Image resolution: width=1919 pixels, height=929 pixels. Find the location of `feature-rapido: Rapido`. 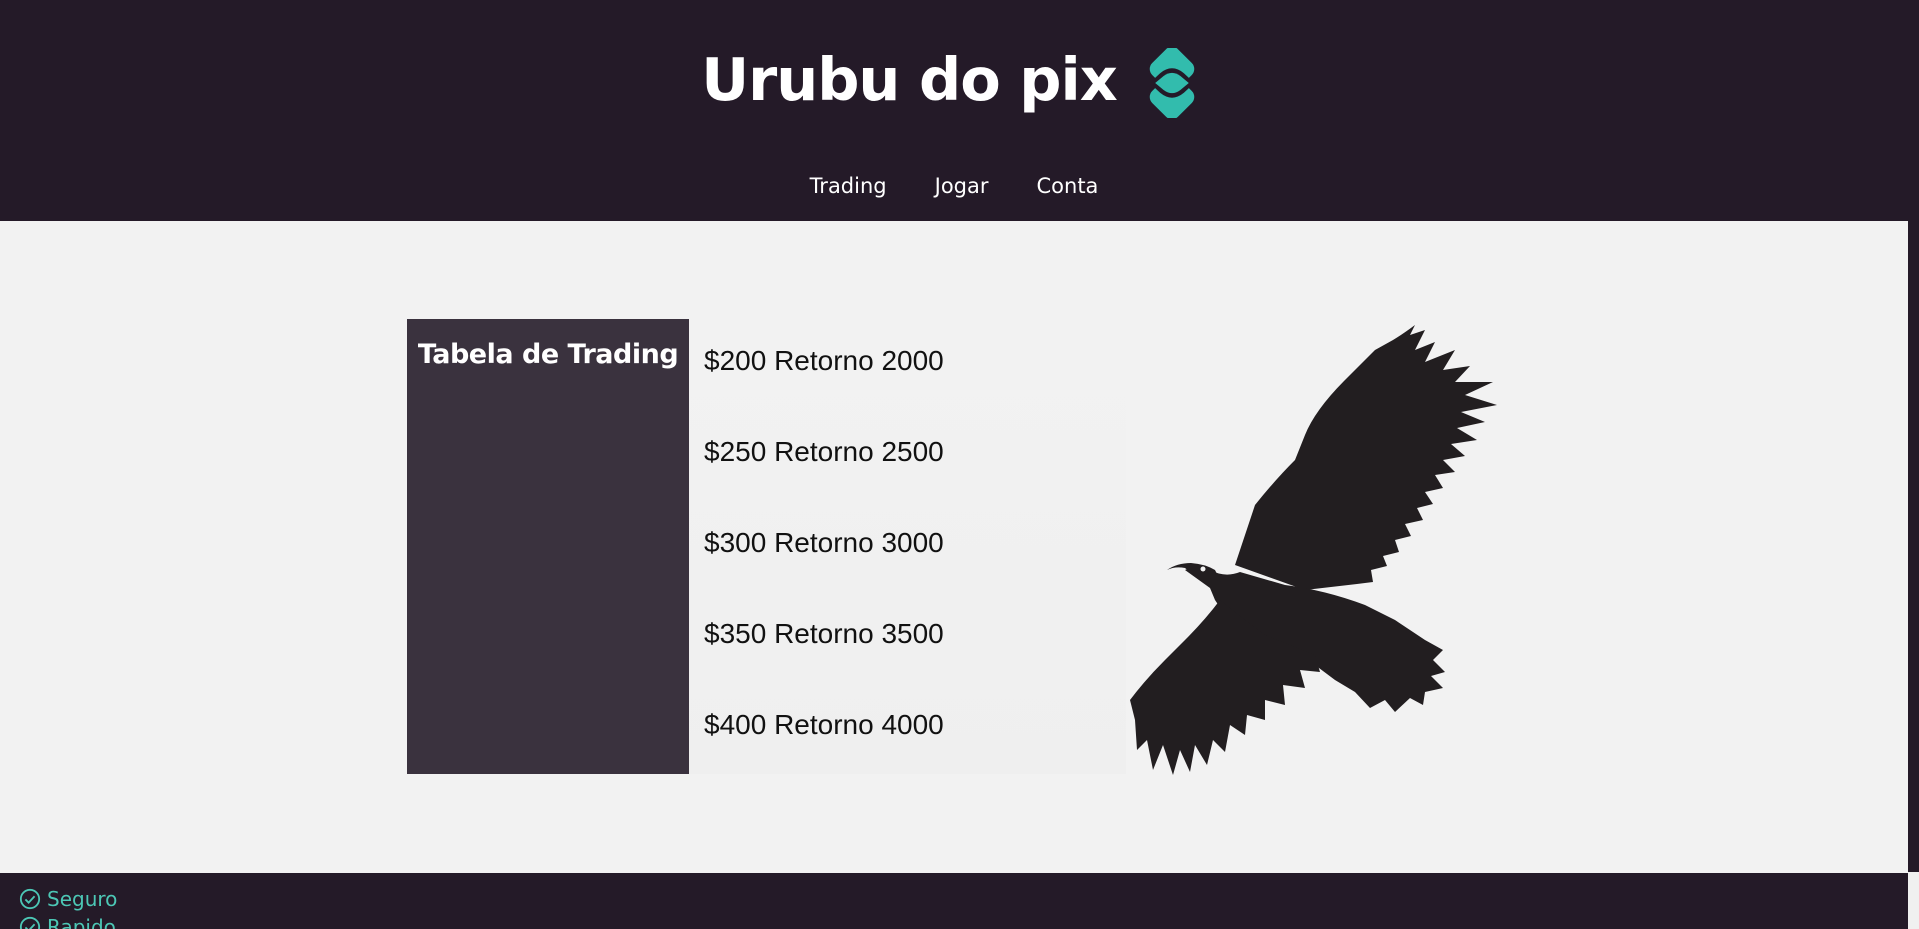

feature-rapido: Rapido is located at coordinates (67, 922).